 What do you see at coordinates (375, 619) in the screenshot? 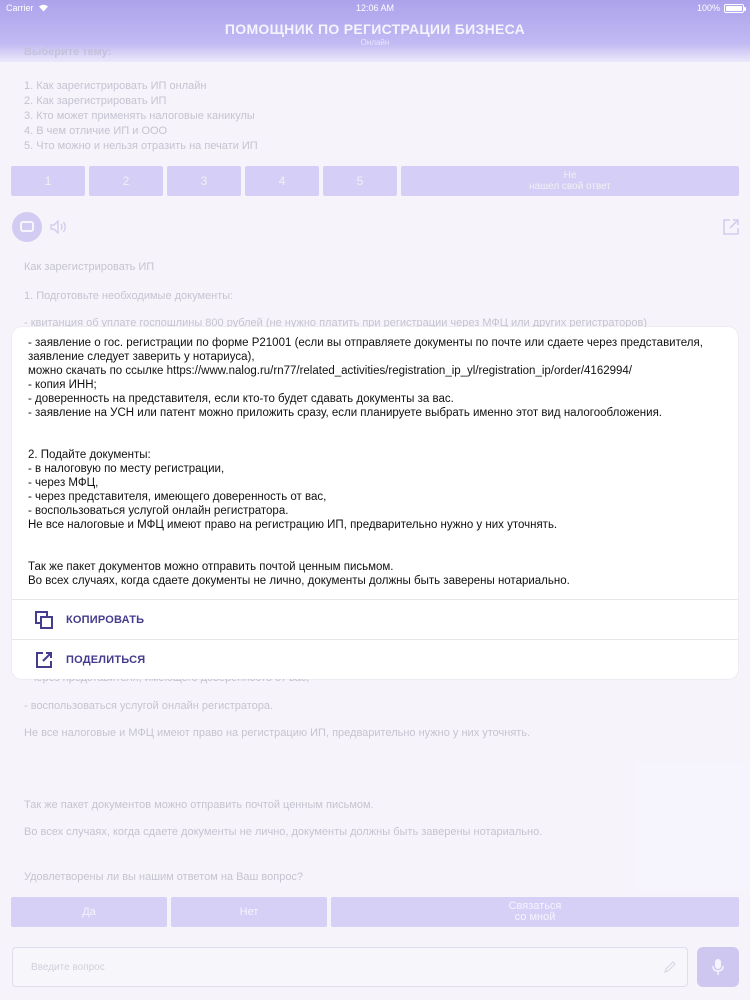
I see `copy-action: КОПИРОВАТЬ` at bounding box center [375, 619].